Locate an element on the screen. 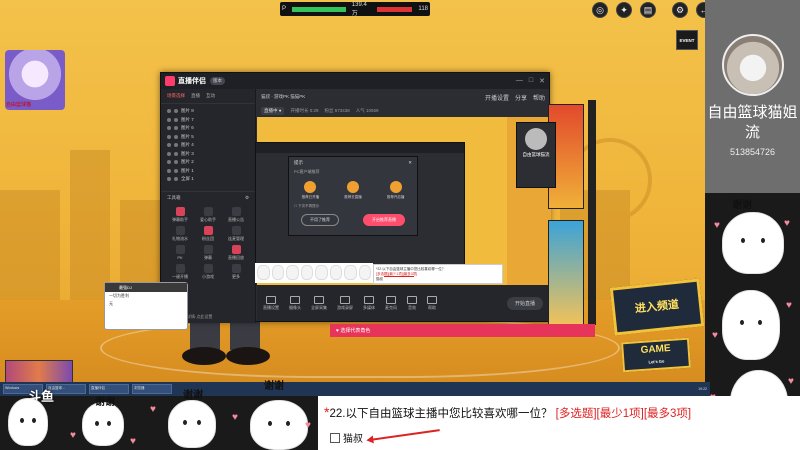 The image size is (800, 450). bottom-tool: 游戏录屏 is located at coordinates (345, 303).